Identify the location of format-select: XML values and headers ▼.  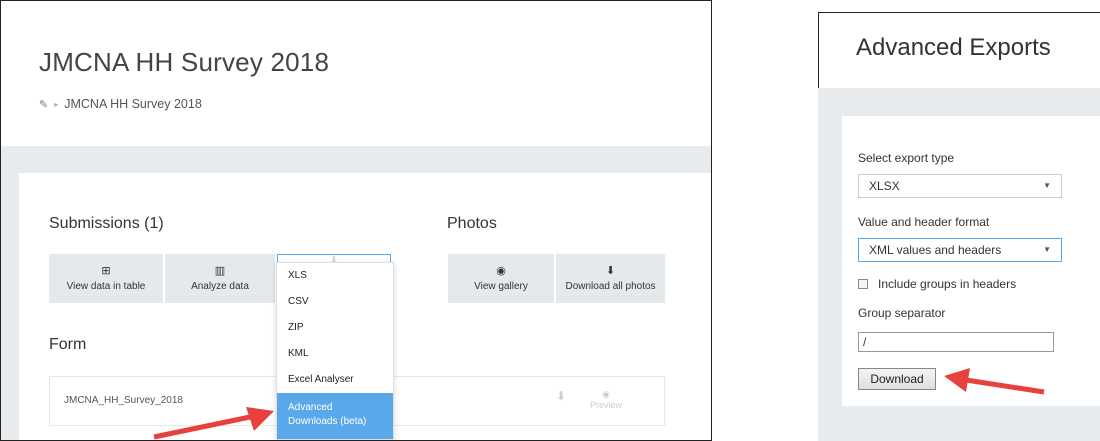
(960, 250).